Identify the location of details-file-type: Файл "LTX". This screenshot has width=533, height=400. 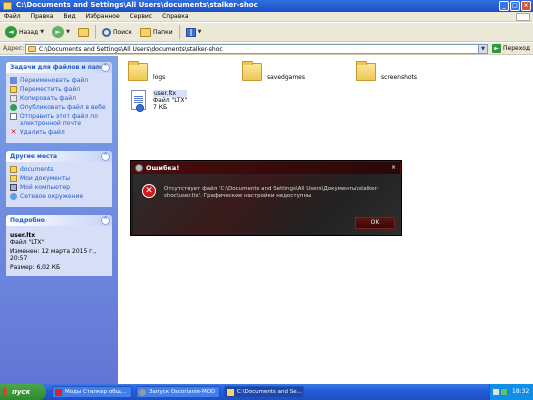
(27, 242).